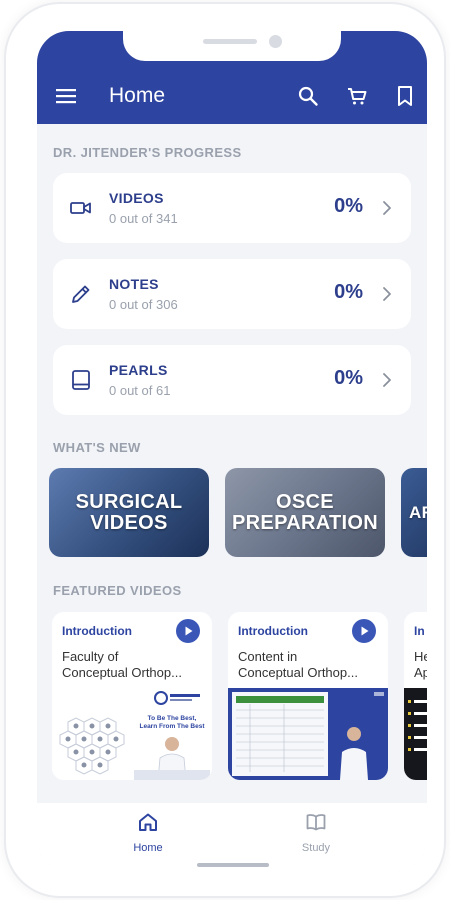 Image resolution: width=450 pixels, height=900 pixels. I want to click on nav-label: Home, so click(148, 848).